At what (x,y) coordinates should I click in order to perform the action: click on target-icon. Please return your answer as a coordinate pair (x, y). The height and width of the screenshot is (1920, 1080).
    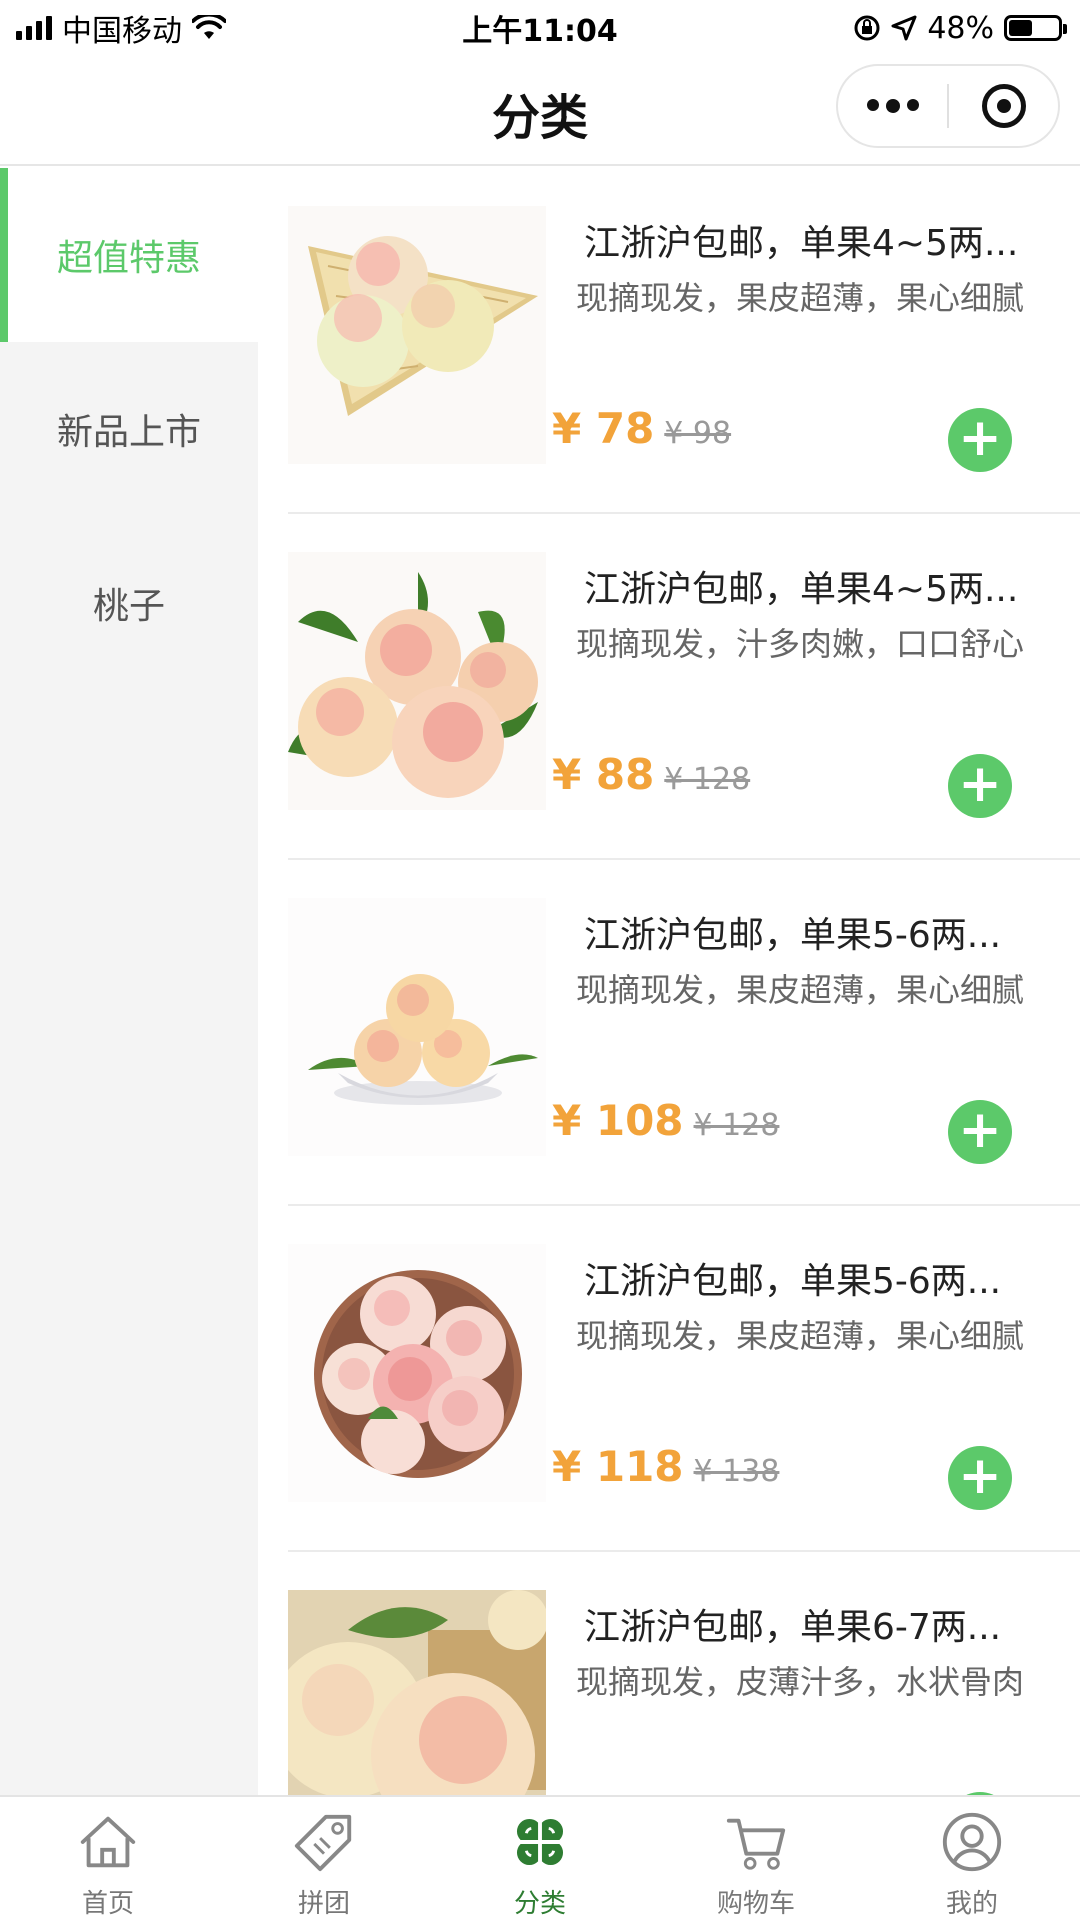
    Looking at the image, I should click on (1003, 106).